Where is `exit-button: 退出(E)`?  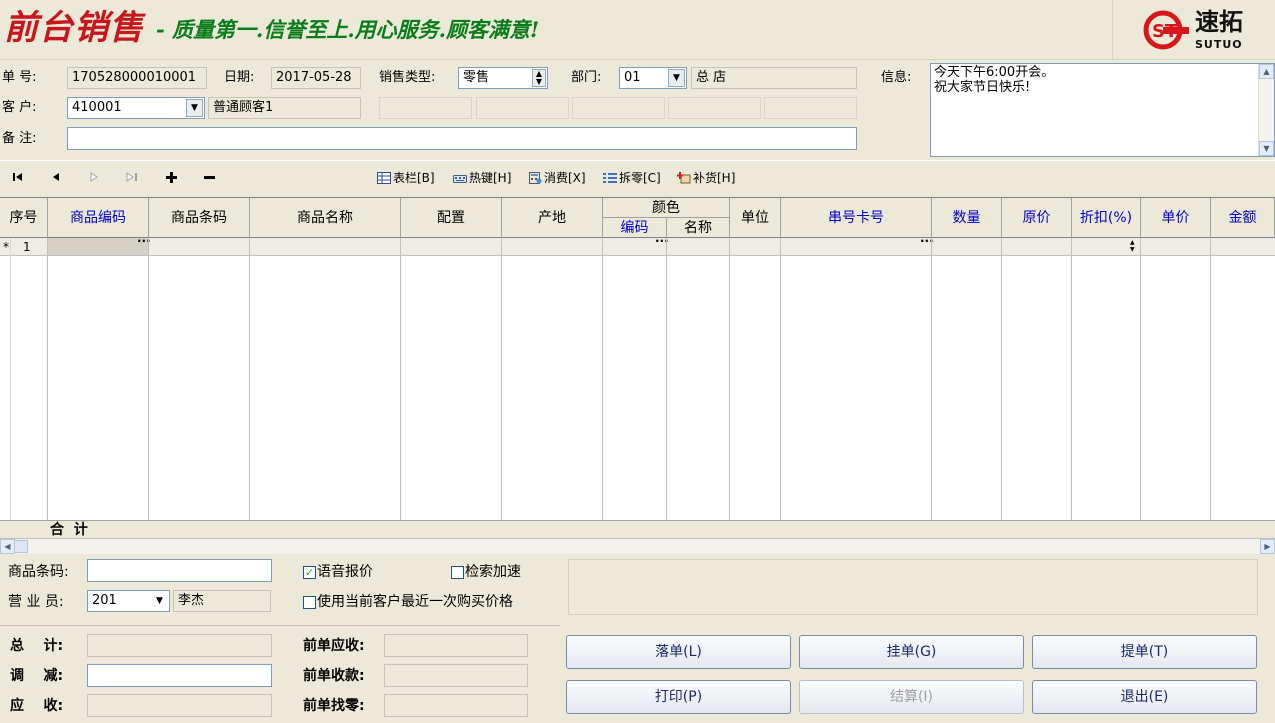
exit-button: 退出(E) is located at coordinates (1144, 697).